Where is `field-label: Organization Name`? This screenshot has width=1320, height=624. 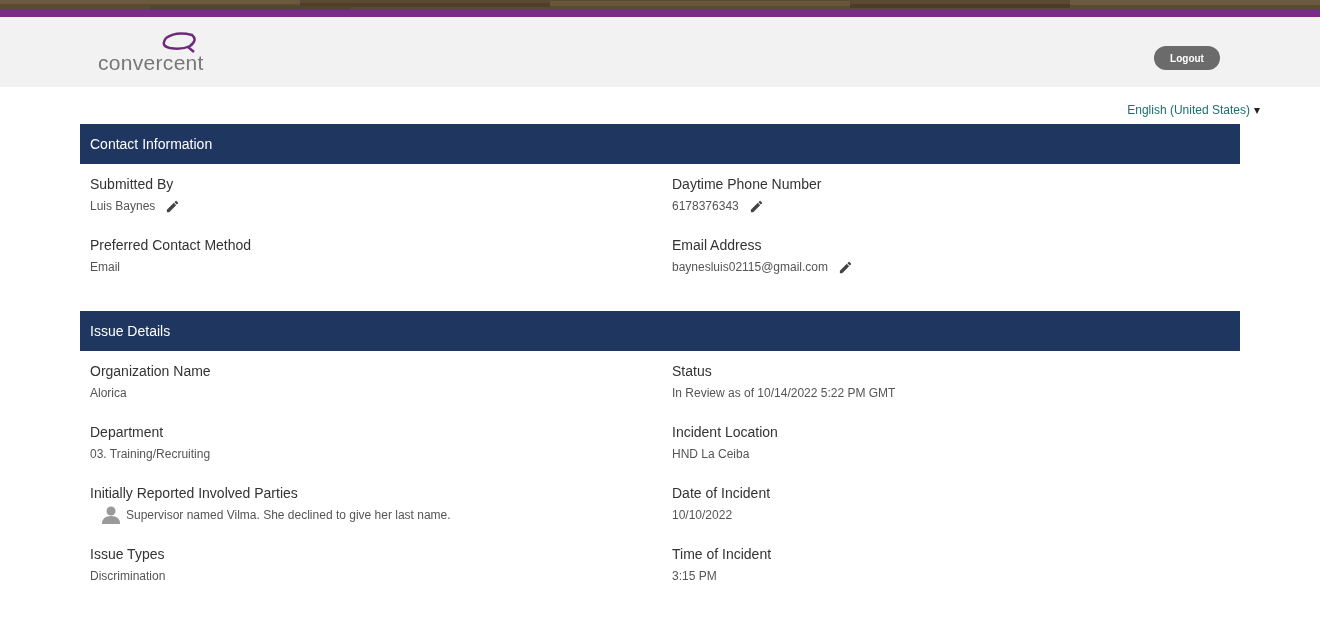
field-label: Organization Name is located at coordinates (151, 371).